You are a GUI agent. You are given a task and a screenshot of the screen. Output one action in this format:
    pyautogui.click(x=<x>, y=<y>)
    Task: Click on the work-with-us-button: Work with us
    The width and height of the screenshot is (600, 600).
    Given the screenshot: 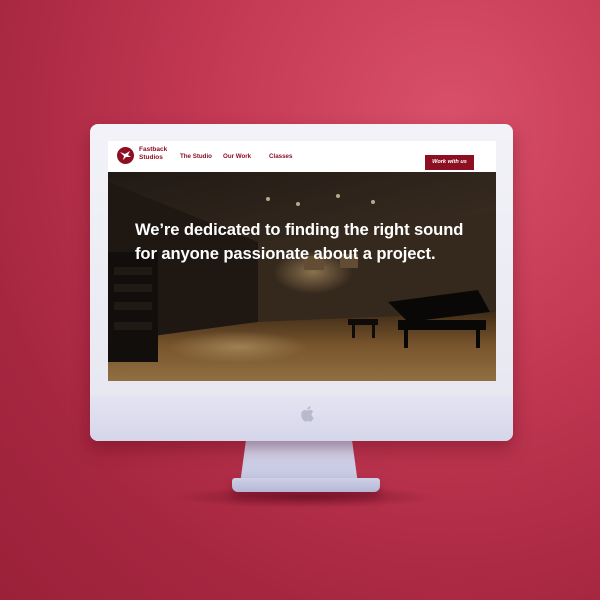 What is the action you would take?
    pyautogui.click(x=449, y=162)
    